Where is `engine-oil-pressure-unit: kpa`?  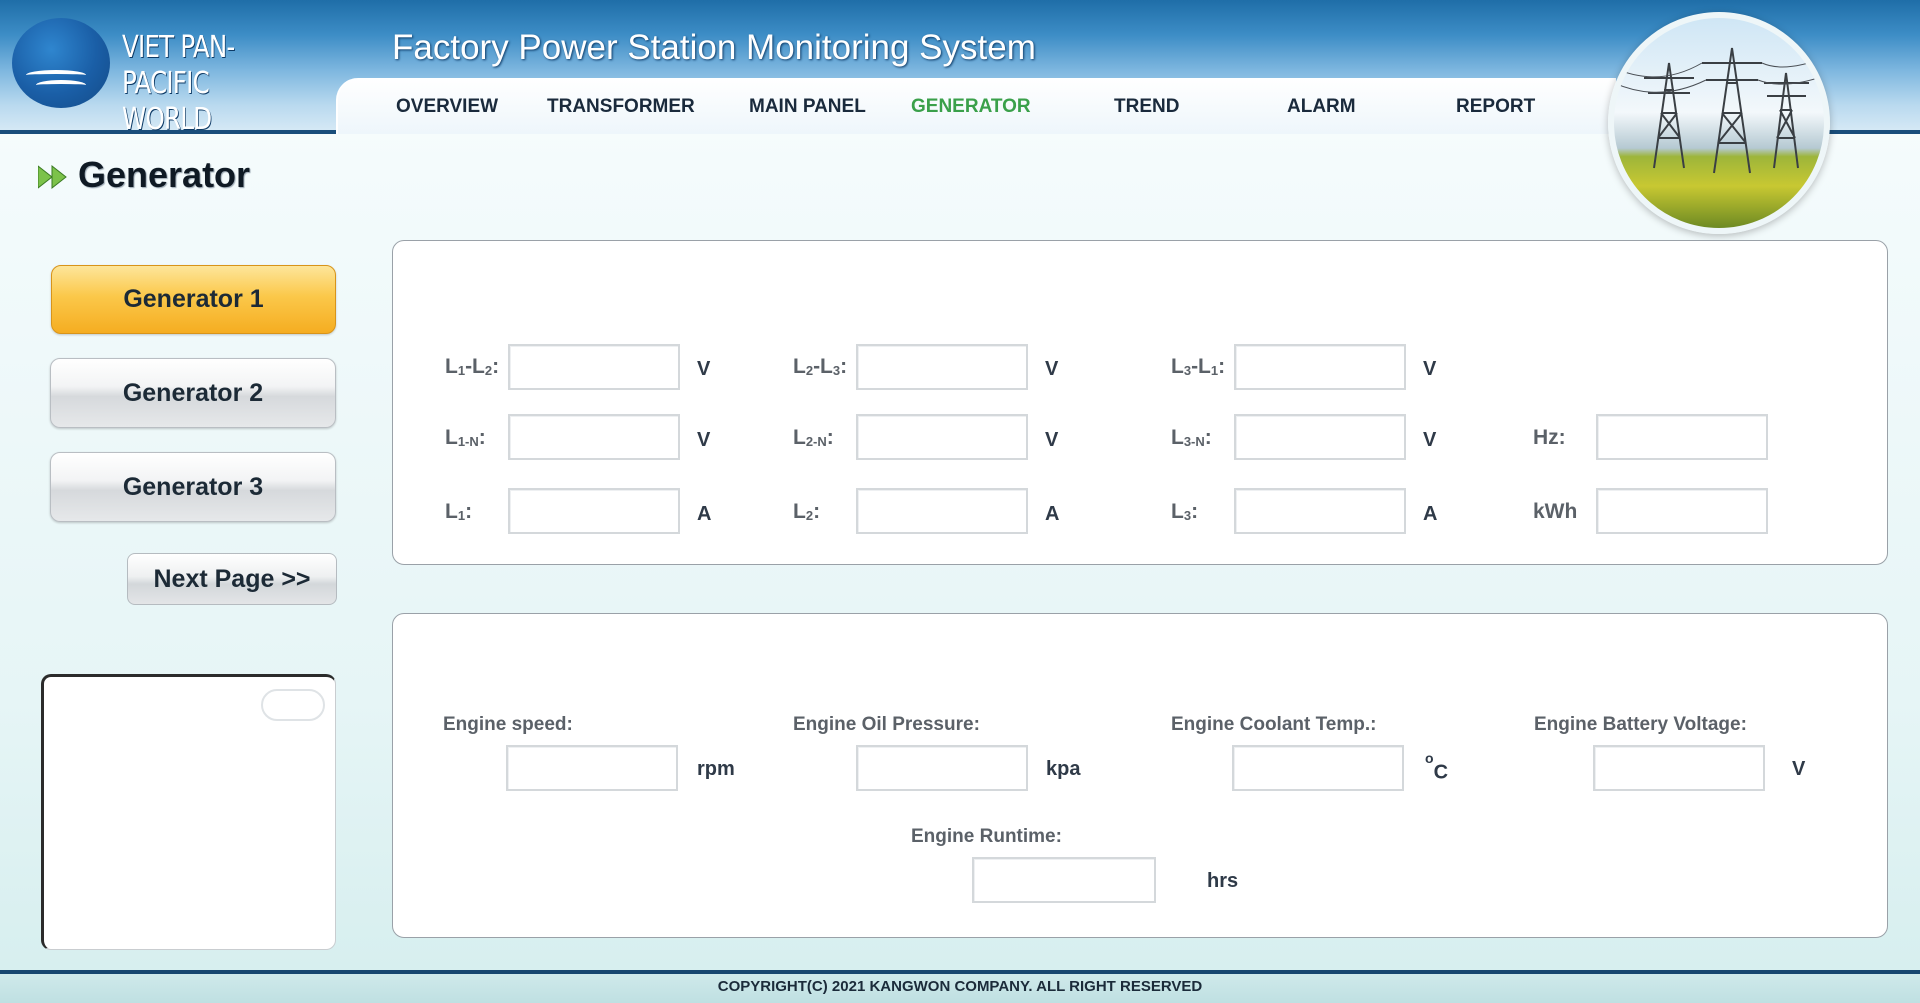 engine-oil-pressure-unit: kpa is located at coordinates (1063, 769).